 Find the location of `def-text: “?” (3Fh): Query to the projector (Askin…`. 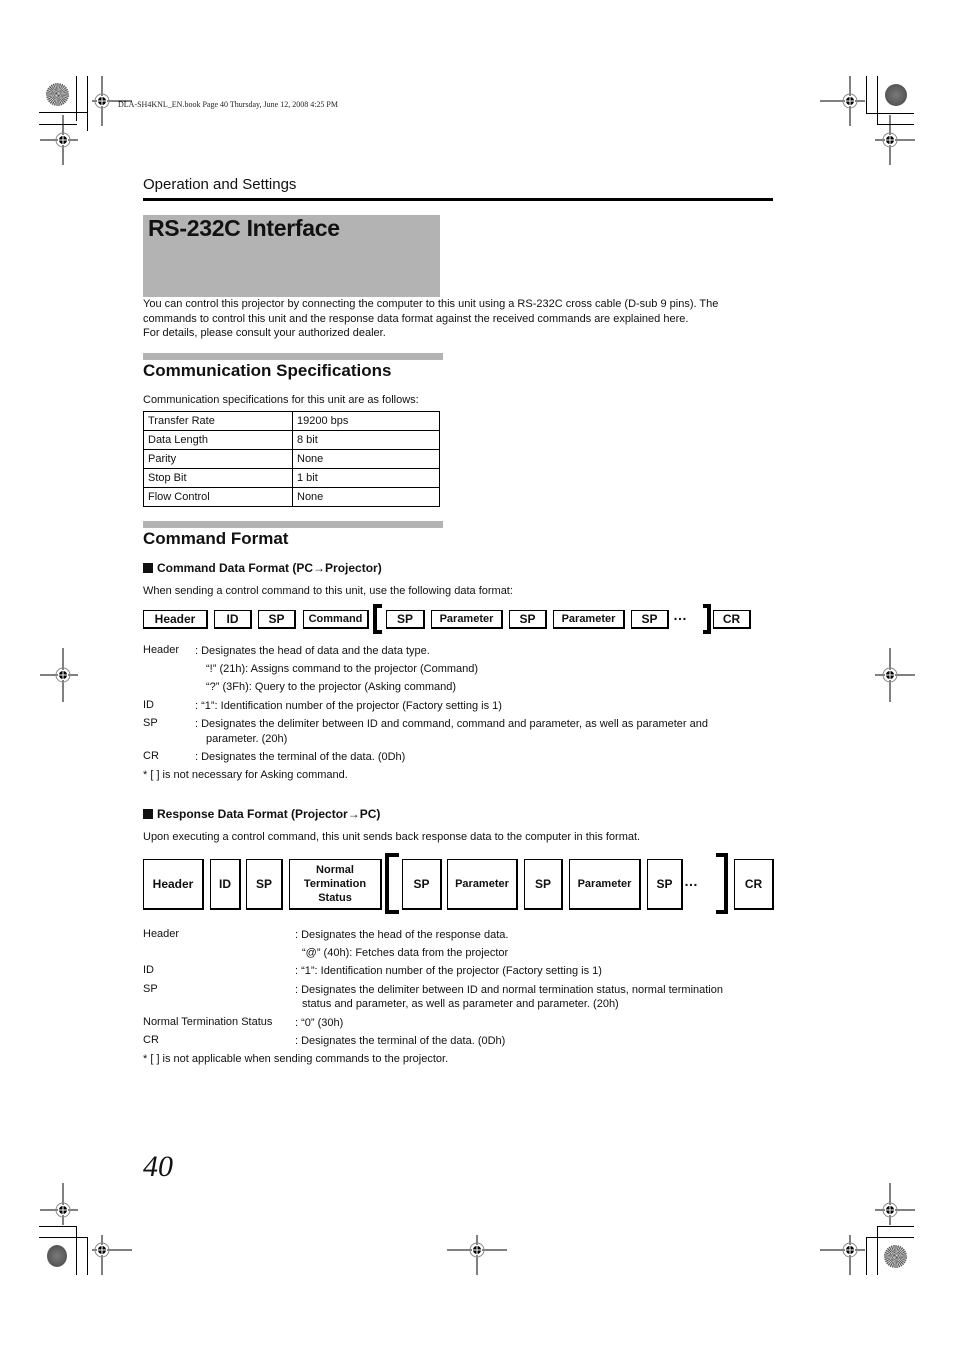

def-text: “?” (3Fh): Query to the projector (Askin… is located at coordinates (331, 687).